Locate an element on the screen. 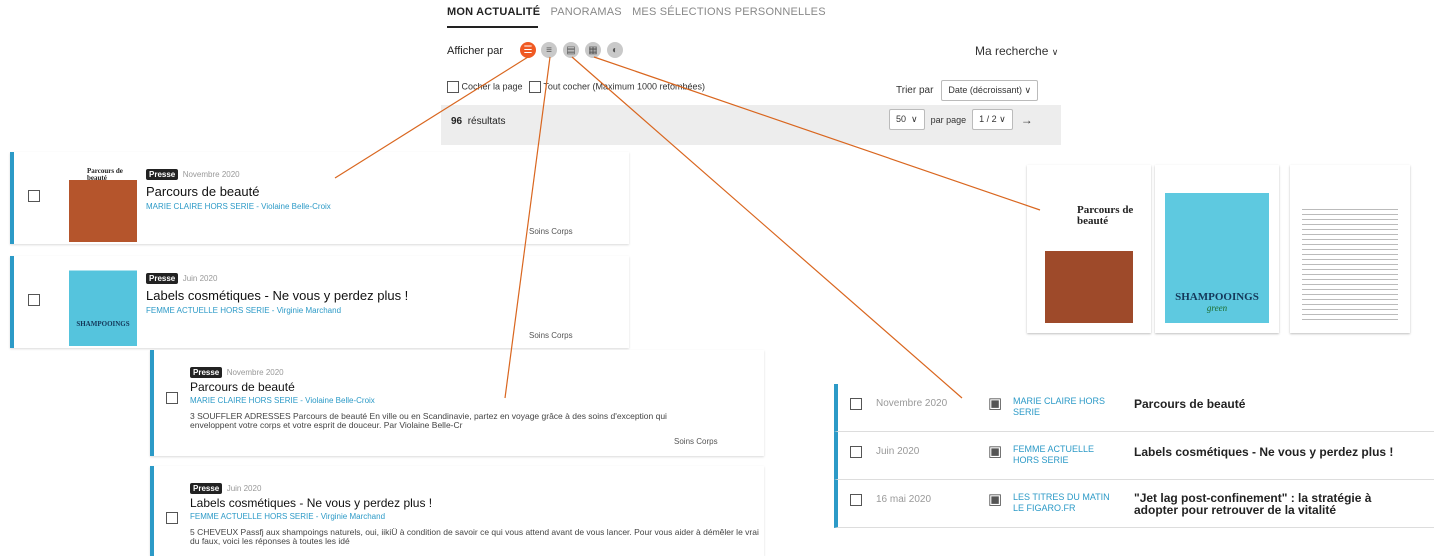 This screenshot has width=1434, height=556. results-number: 96 is located at coordinates (457, 121).